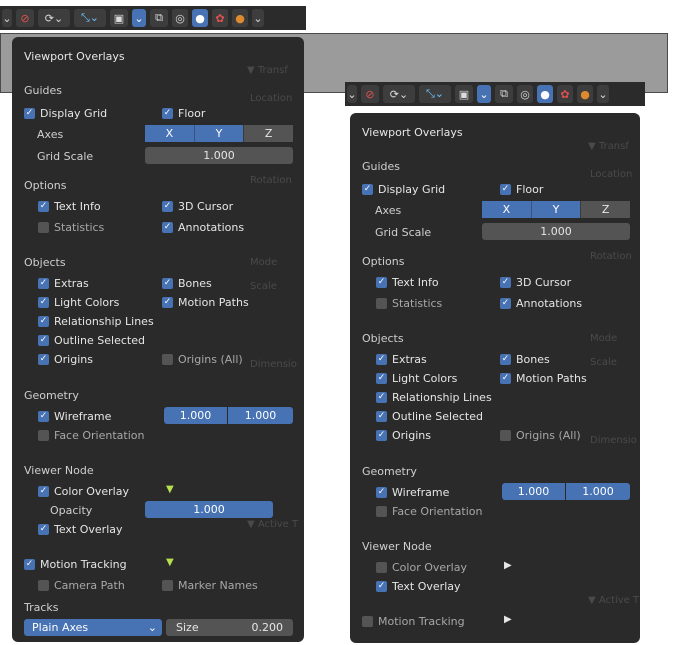  What do you see at coordinates (93, 627) in the screenshot?
I see `tracks-dropdown: Plain Axes ⌄` at bounding box center [93, 627].